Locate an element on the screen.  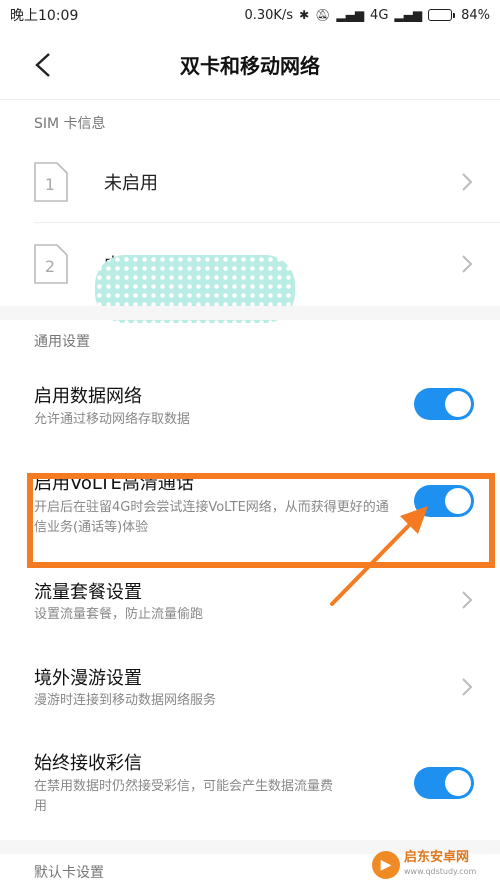
setting-title: 启用VoLTE高清通话 is located at coordinates (114, 483).